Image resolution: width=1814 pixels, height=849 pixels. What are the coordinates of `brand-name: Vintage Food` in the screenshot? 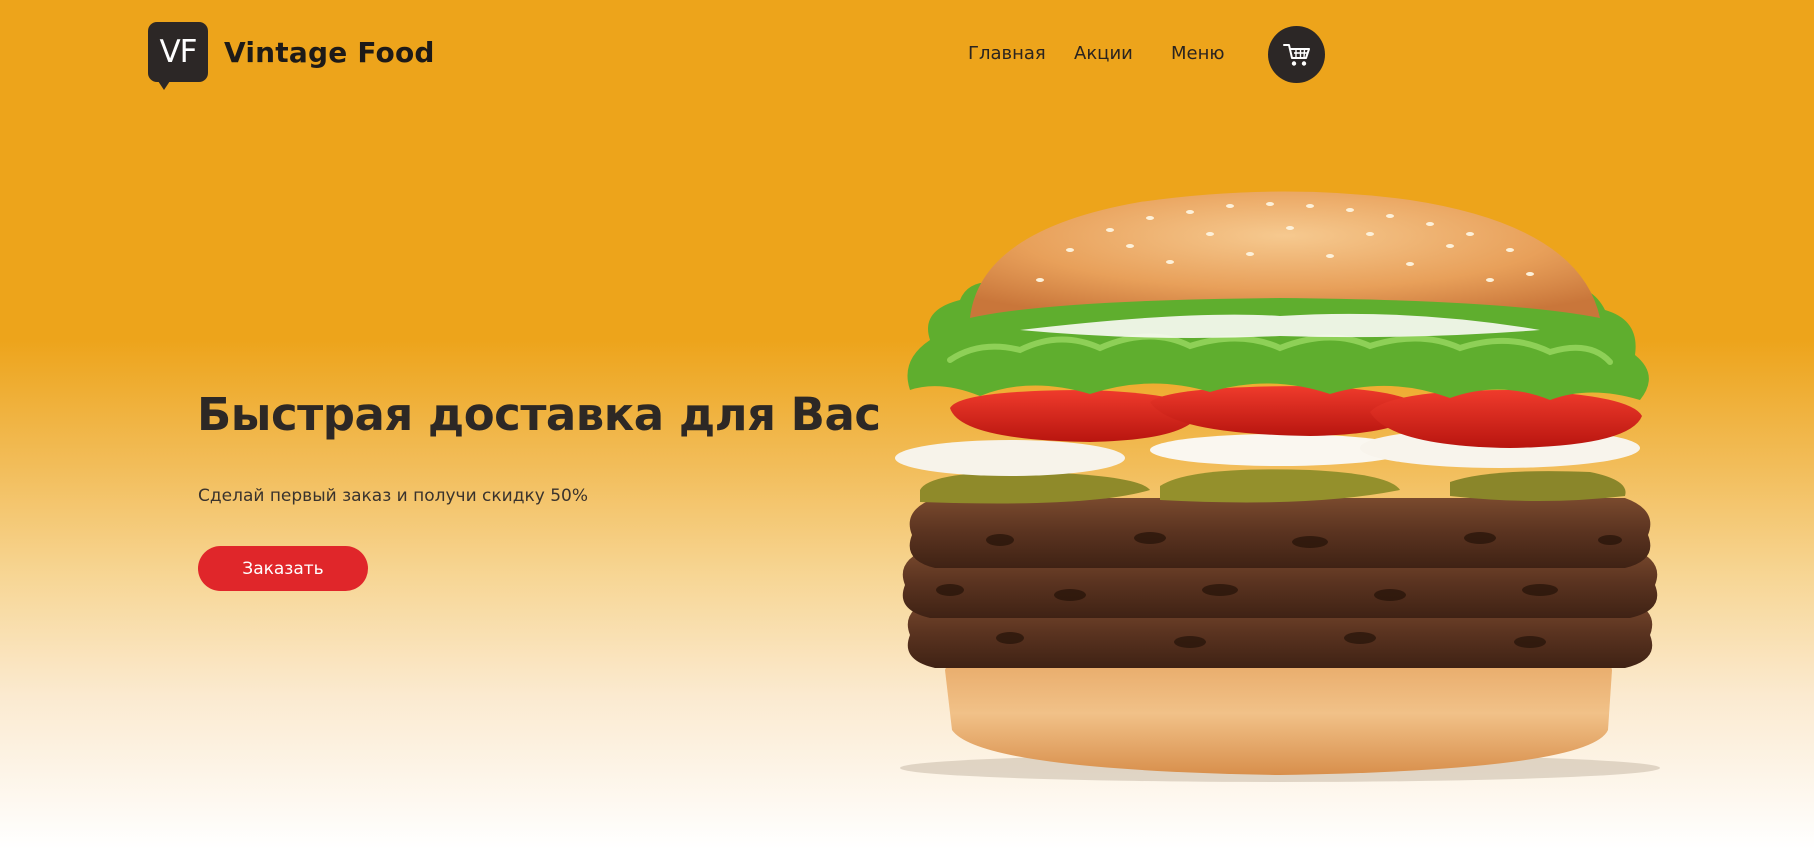 It's located at (329, 52).